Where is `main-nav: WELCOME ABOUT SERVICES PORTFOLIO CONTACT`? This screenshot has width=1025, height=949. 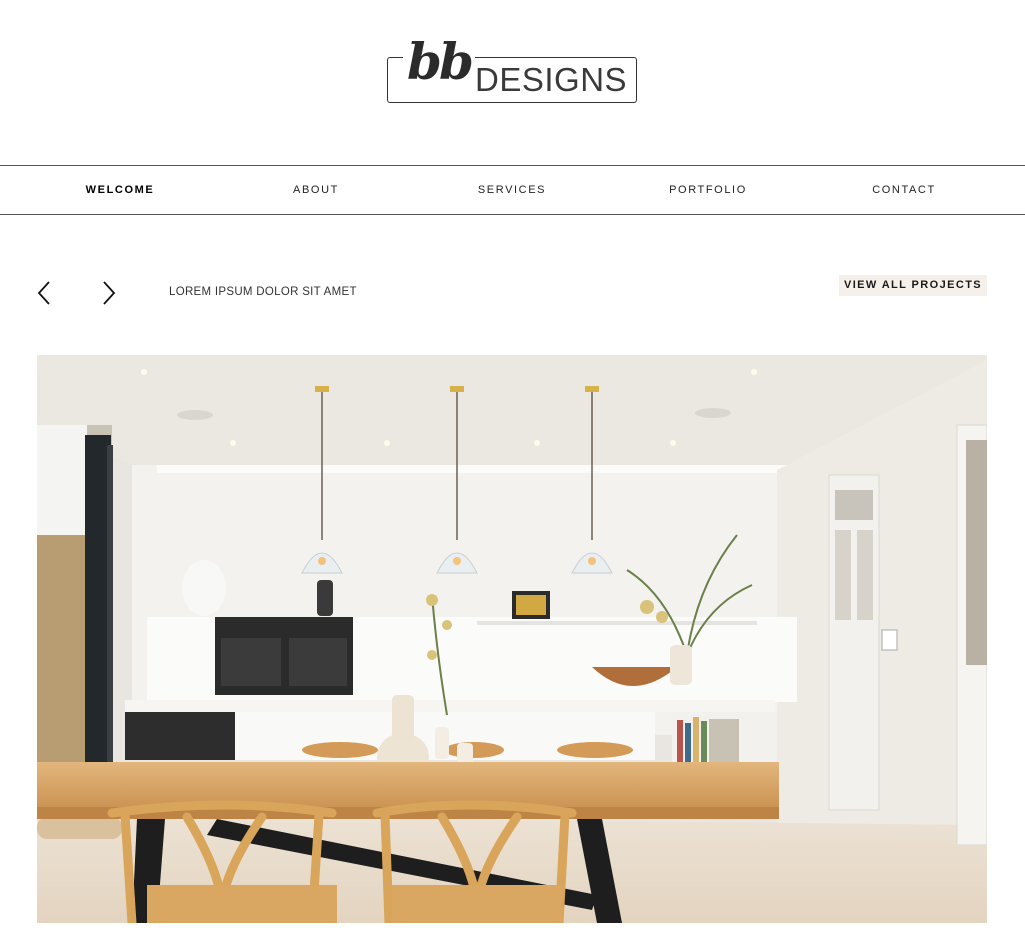
main-nav: WELCOME ABOUT SERVICES PORTFOLIO CONTACT is located at coordinates (512, 190).